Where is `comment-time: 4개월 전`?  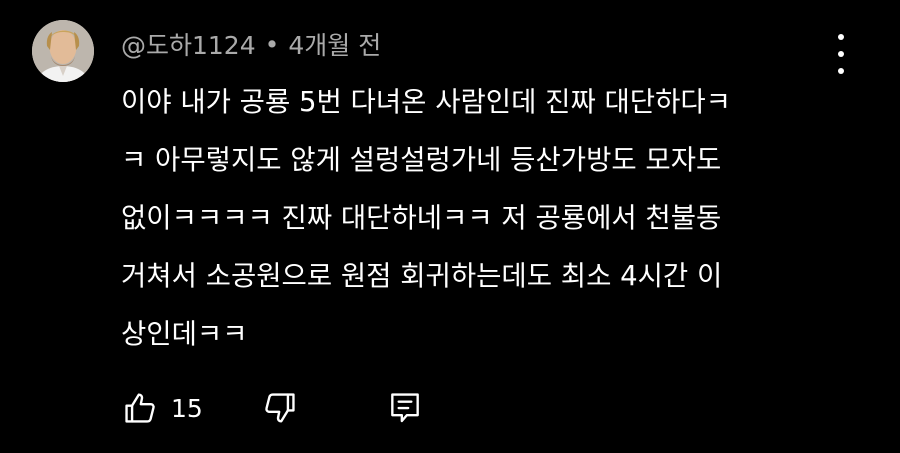 comment-time: 4개월 전 is located at coordinates (334, 44).